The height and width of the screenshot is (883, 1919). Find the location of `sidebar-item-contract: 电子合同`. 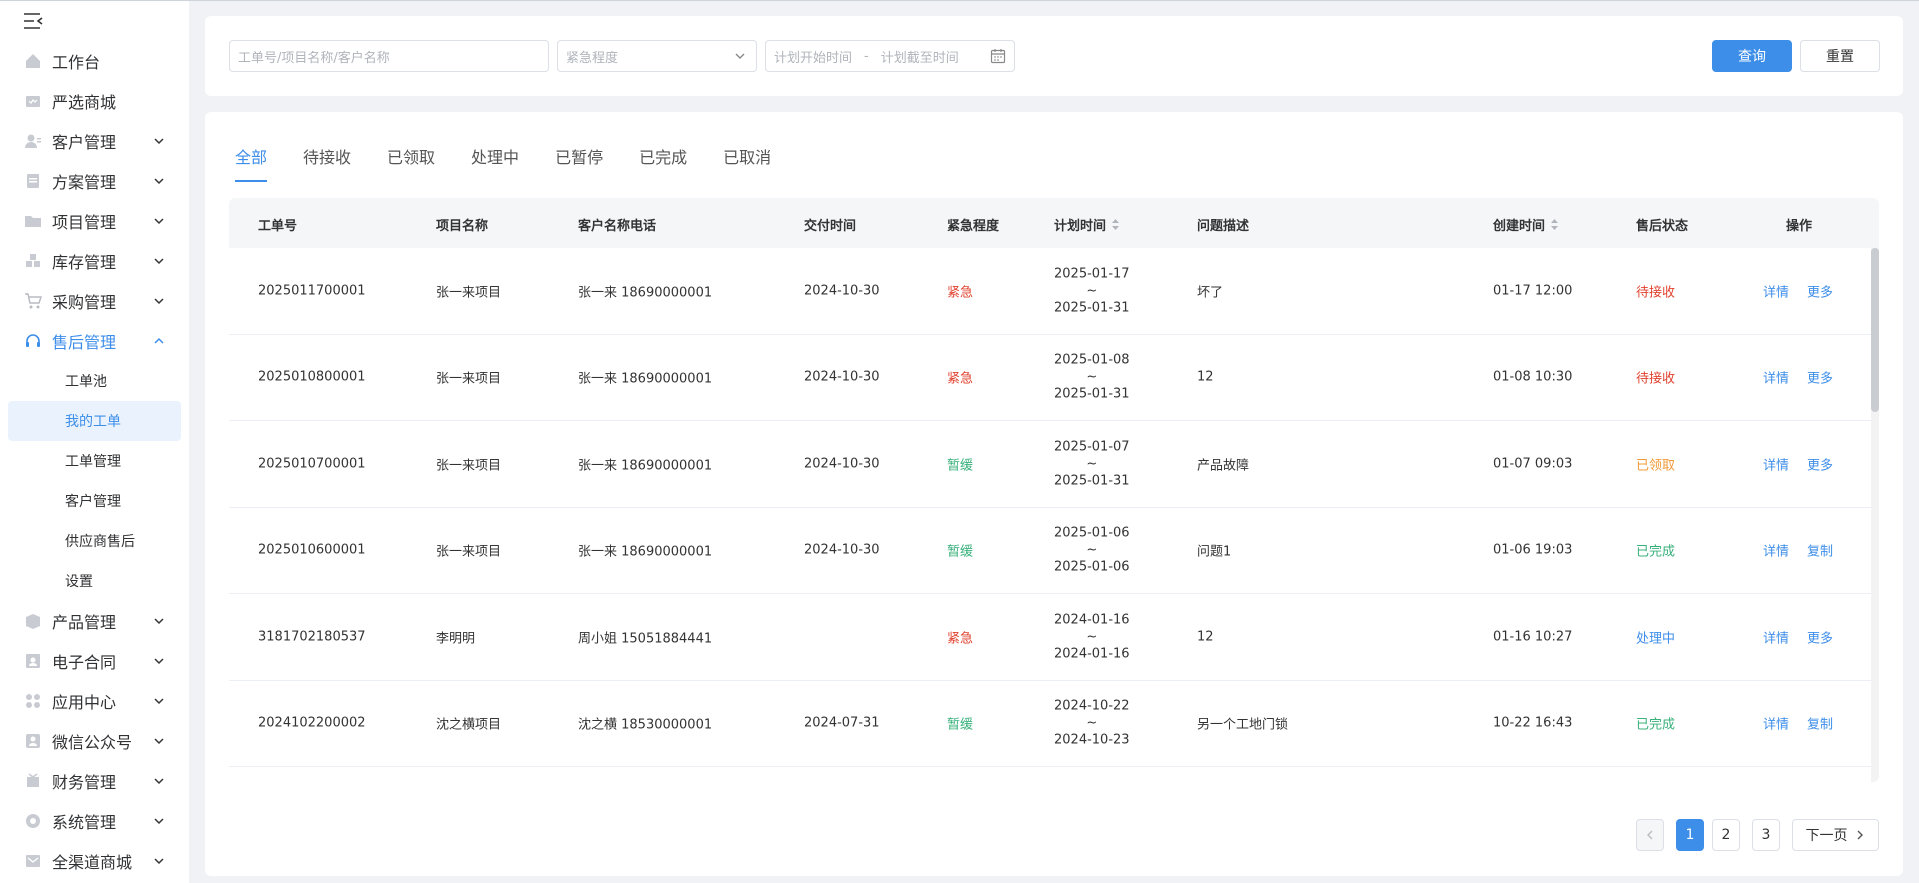

sidebar-item-contract: 电子合同 is located at coordinates (94, 661).